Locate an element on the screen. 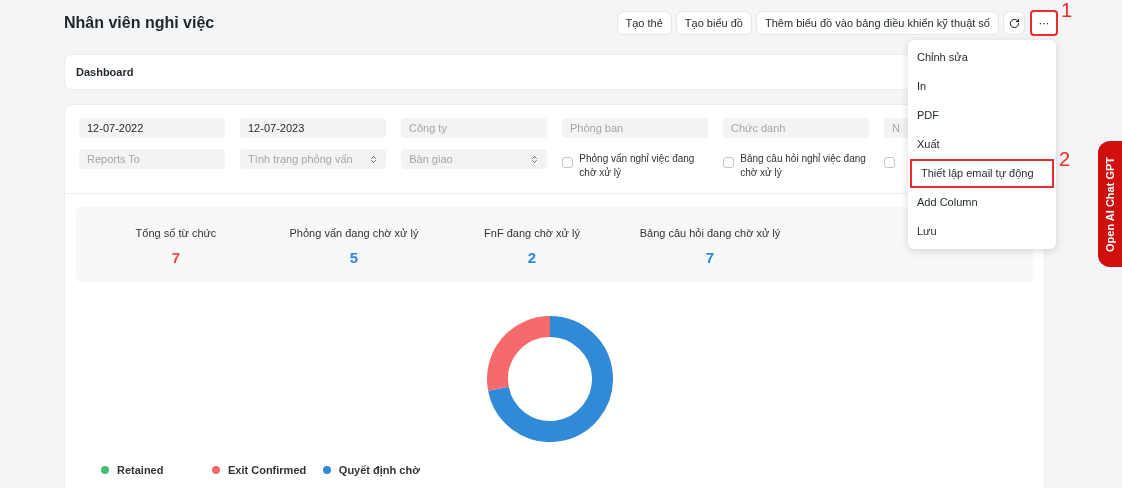 The height and width of the screenshot is (488, 1122). chat-side-tab: Open AI Chat GPT is located at coordinates (1110, 204).